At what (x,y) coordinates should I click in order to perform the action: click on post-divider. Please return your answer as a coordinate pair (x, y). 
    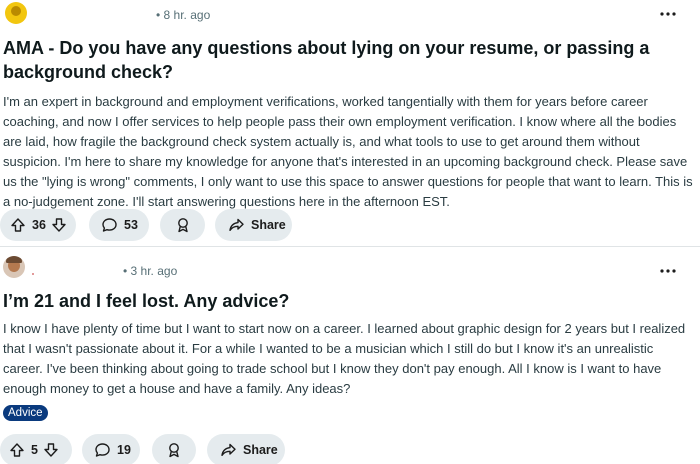
    Looking at the image, I should click on (350, 246).